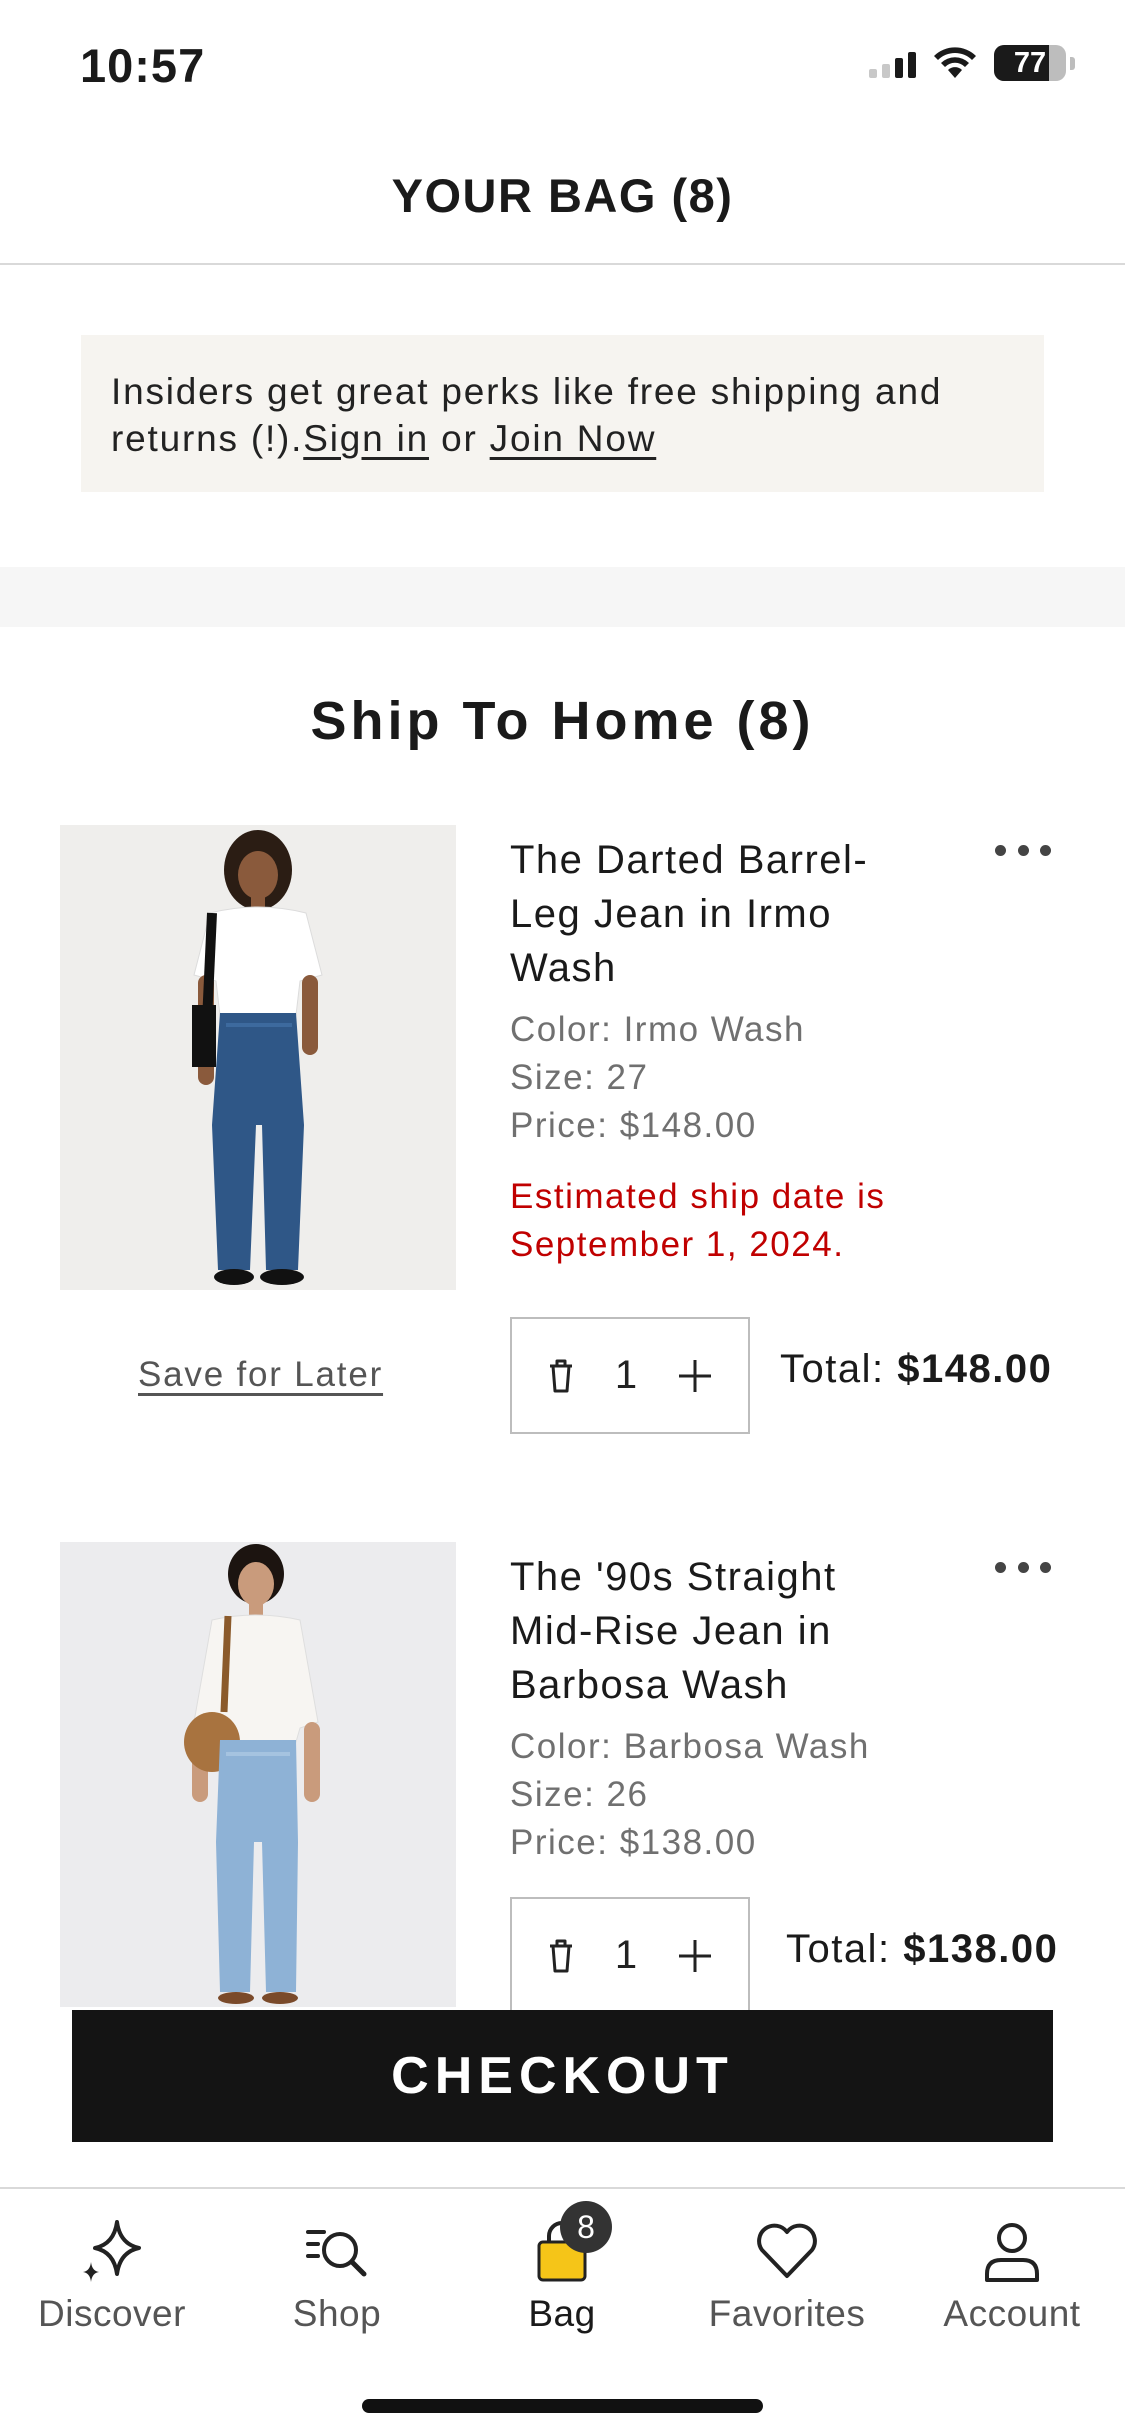 This screenshot has height=2436, width=1125. What do you see at coordinates (720, 914) in the screenshot?
I see `product-name: The Darted Barrel-Leg Jean in Irmo Wash` at bounding box center [720, 914].